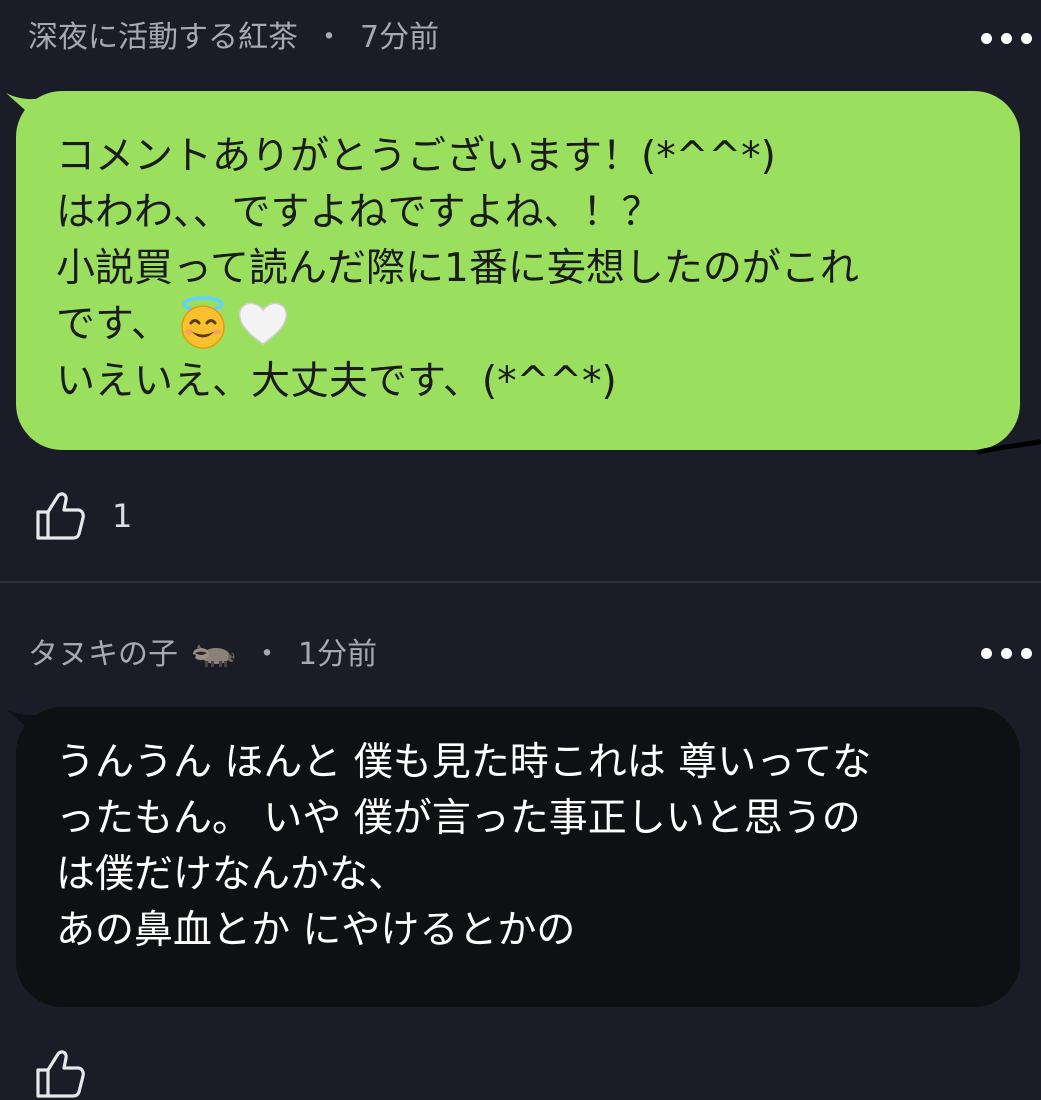  I want to click on comment-meta: 深夜に活動する紅茶・ 7分前, so click(233, 38).